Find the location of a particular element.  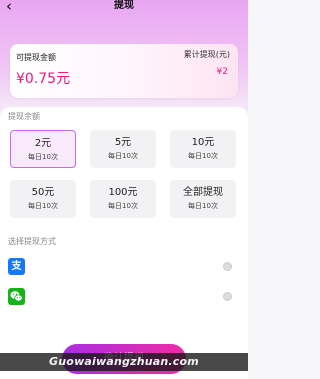

alipay-radio is located at coordinates (227, 266).